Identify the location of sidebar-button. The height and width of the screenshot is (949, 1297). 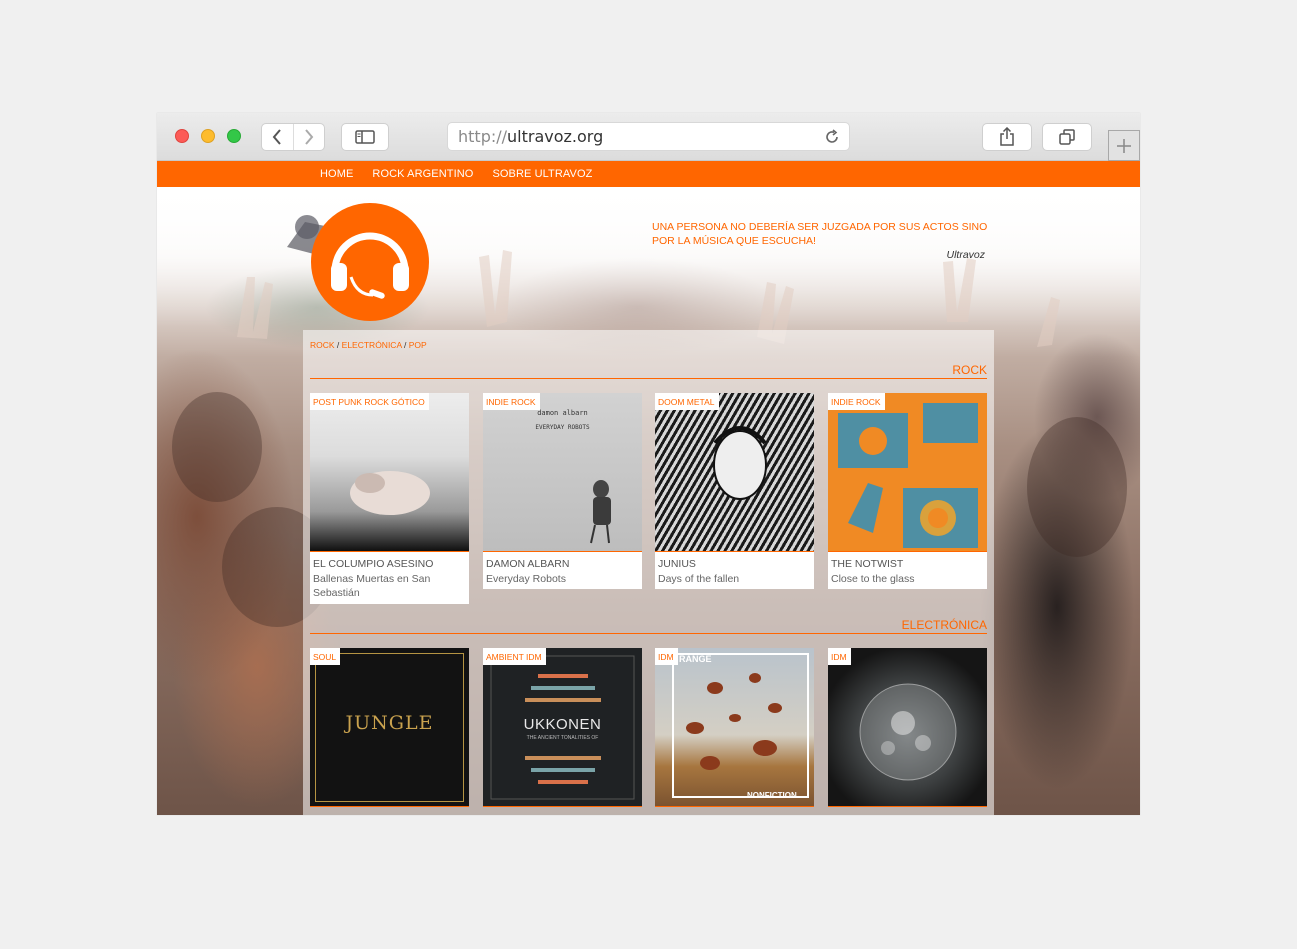
(365, 137).